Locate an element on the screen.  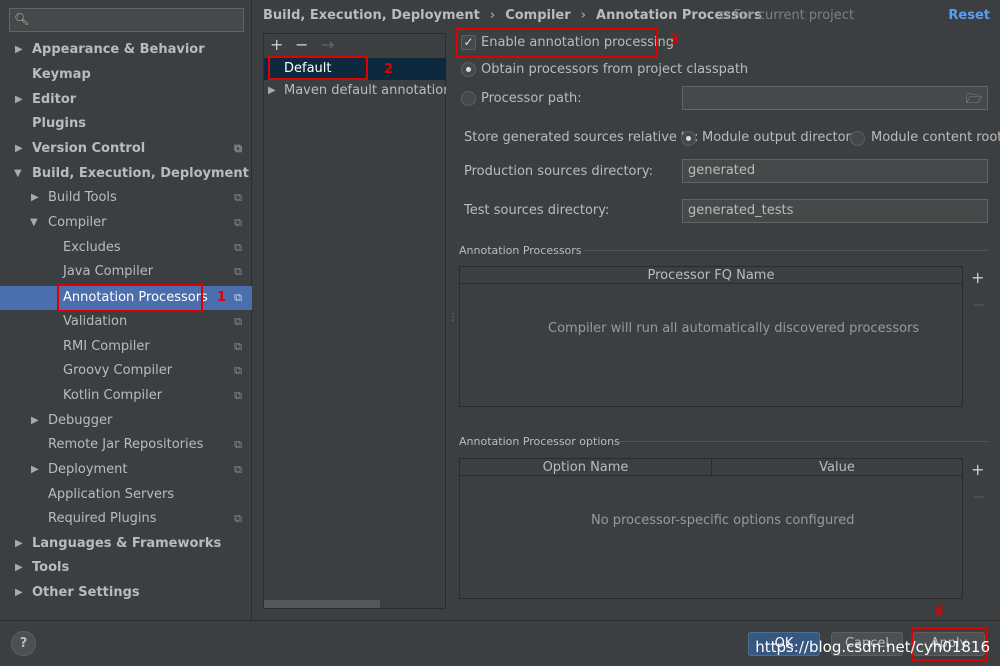
annotation-number: 3 is located at coordinates (675, 40).